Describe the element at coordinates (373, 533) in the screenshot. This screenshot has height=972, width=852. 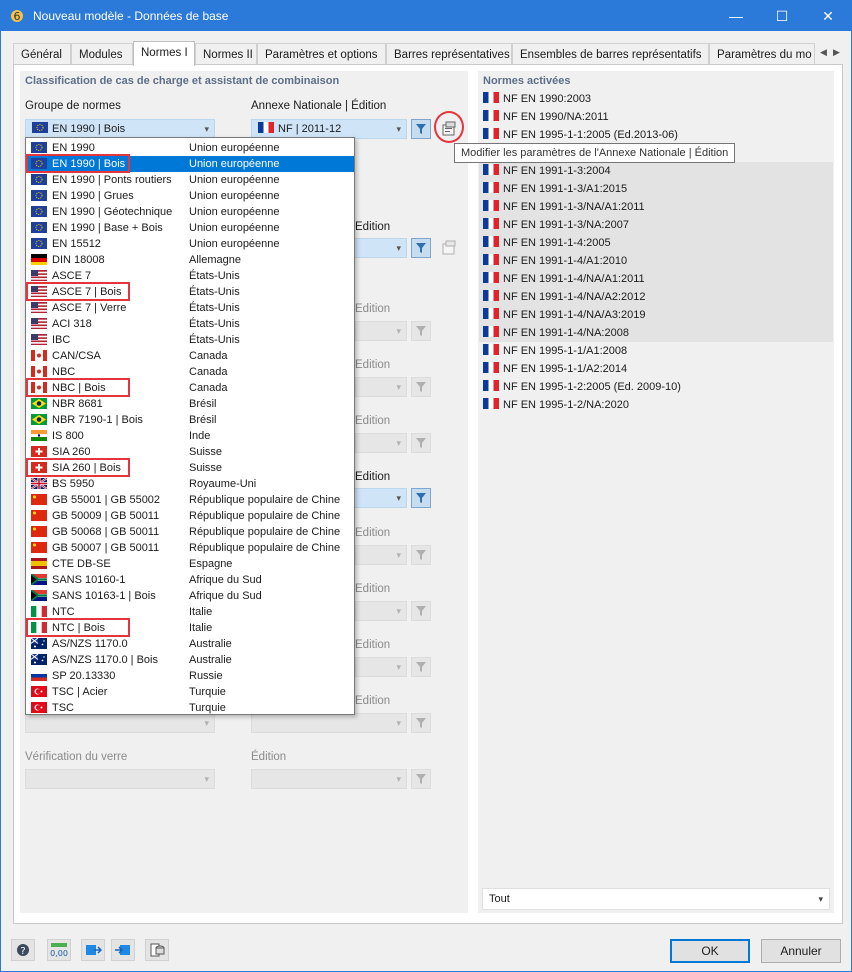
I see `edition-label-6: Edition` at that location.